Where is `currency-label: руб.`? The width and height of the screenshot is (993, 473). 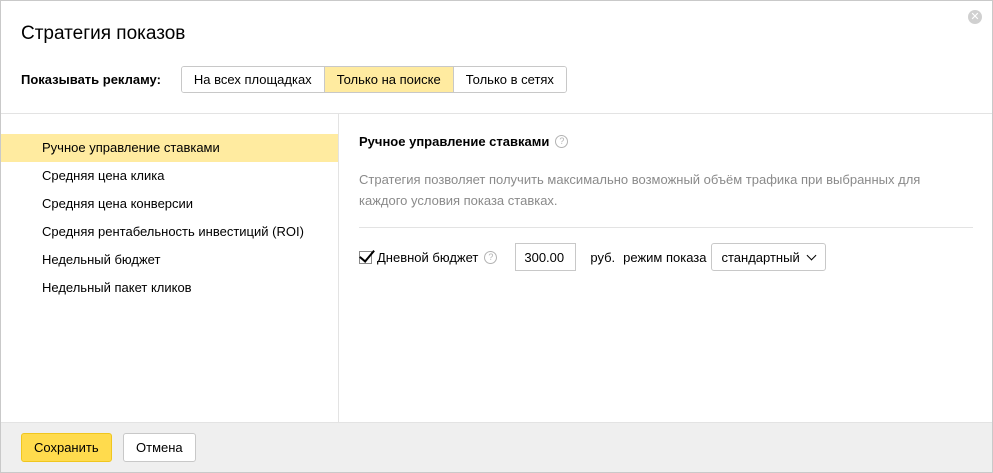
currency-label: руб. is located at coordinates (603, 257).